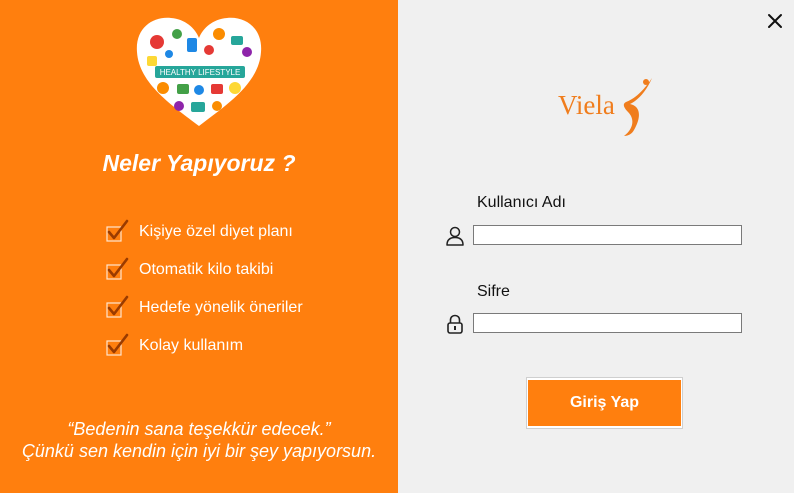 Image resolution: width=794 pixels, height=493 pixels. Describe the element at coordinates (493, 291) in the screenshot. I see `password-label: Sifre` at that location.